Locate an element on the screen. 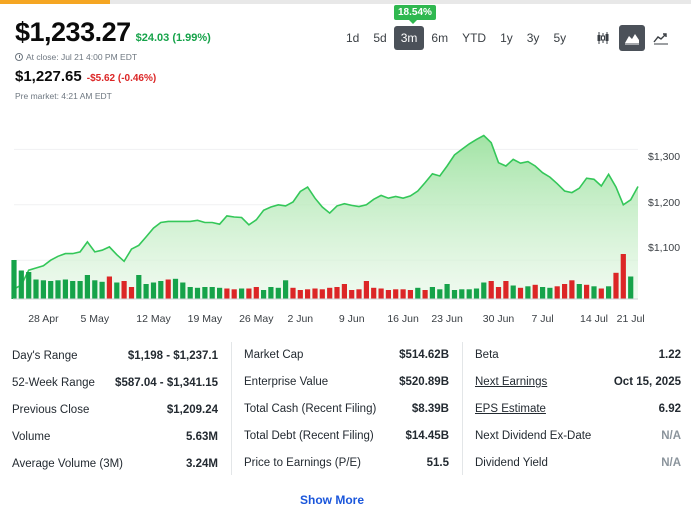  stat-row: 52-Week Range $587.04 - $1,341.15 is located at coordinates (115, 383).